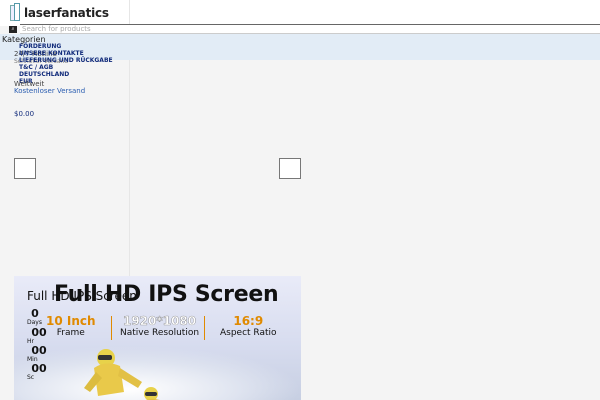 The image size is (600, 400). I want to click on logo-text: laserfanatics, so click(66, 12).